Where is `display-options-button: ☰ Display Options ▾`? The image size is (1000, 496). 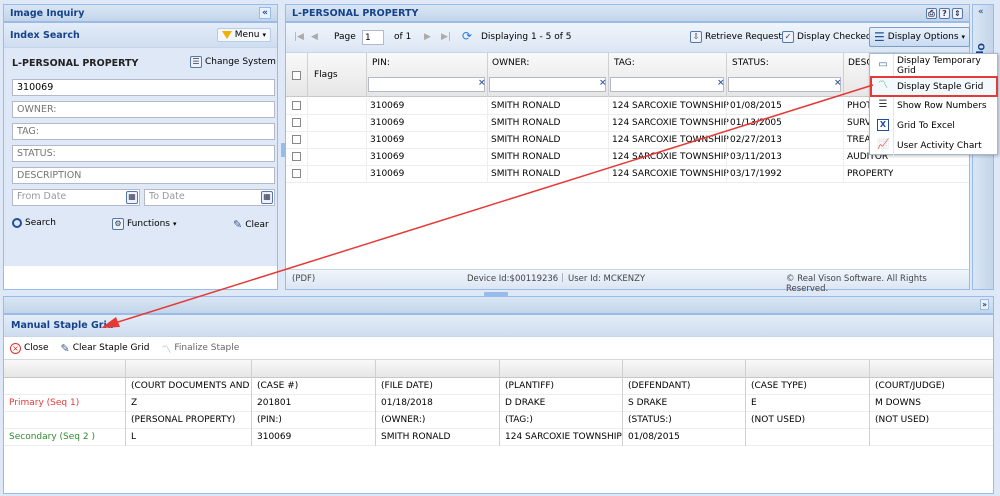
display-options-button: ☰ Display Options ▾ is located at coordinates (920, 37).